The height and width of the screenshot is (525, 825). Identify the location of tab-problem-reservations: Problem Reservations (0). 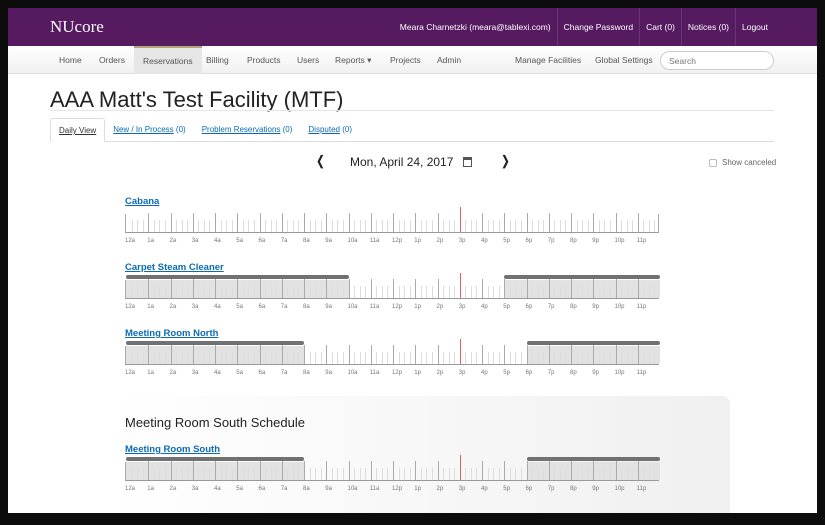
(247, 130).